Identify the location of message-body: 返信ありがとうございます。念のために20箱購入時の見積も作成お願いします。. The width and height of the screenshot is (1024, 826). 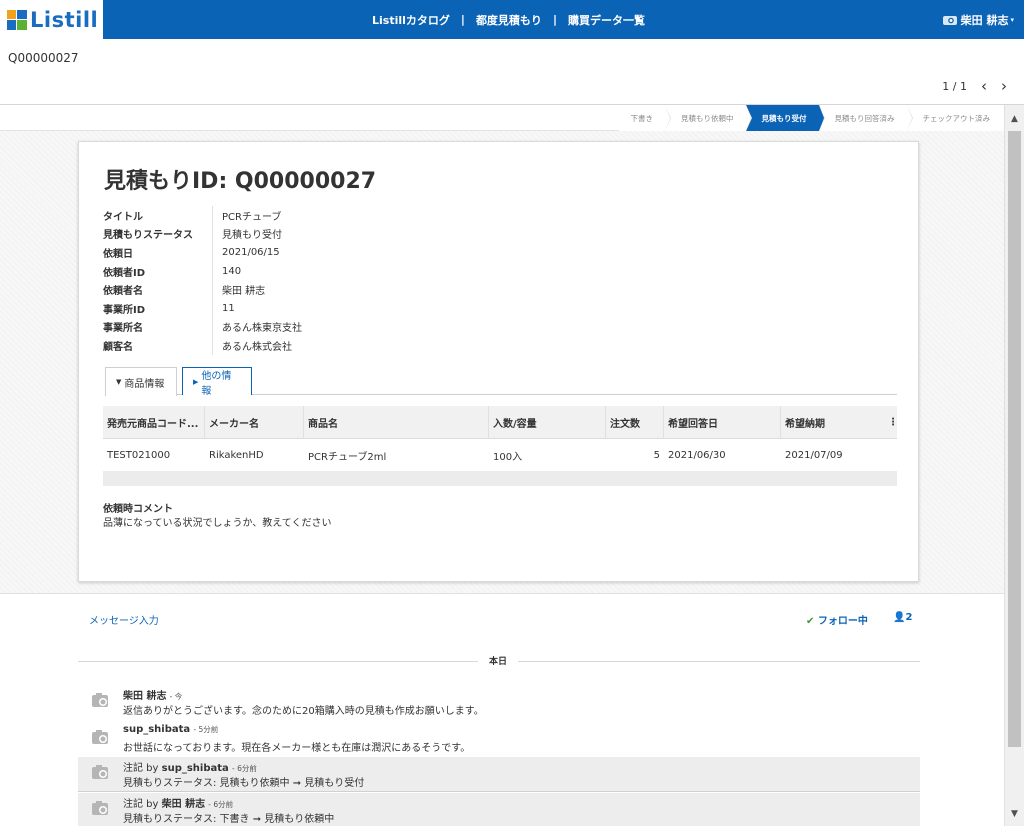
(303, 711).